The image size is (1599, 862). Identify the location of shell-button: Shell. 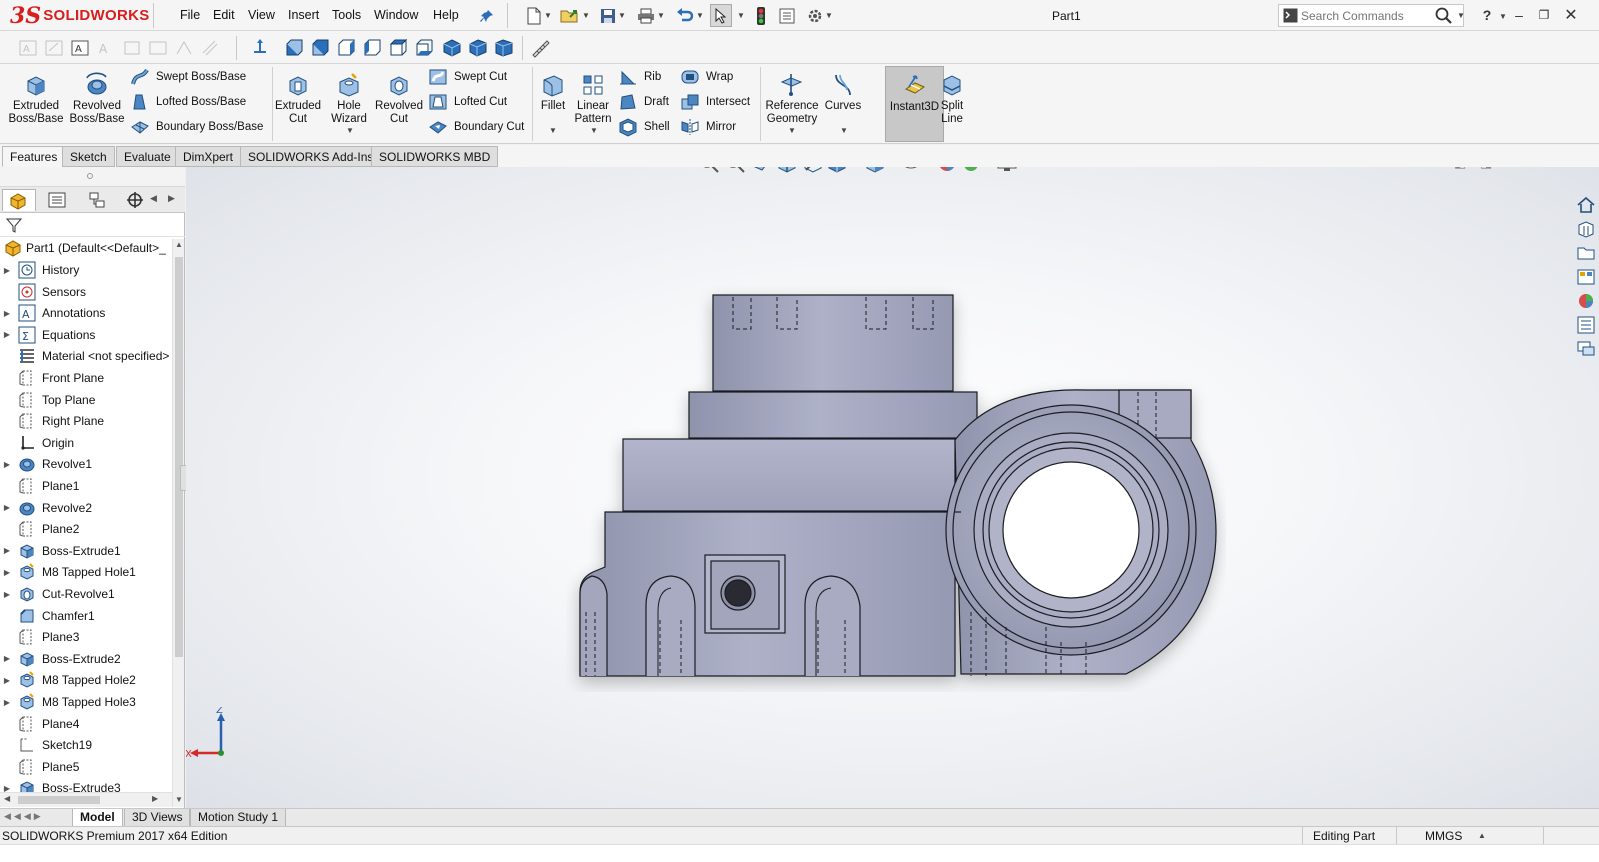
(644, 127).